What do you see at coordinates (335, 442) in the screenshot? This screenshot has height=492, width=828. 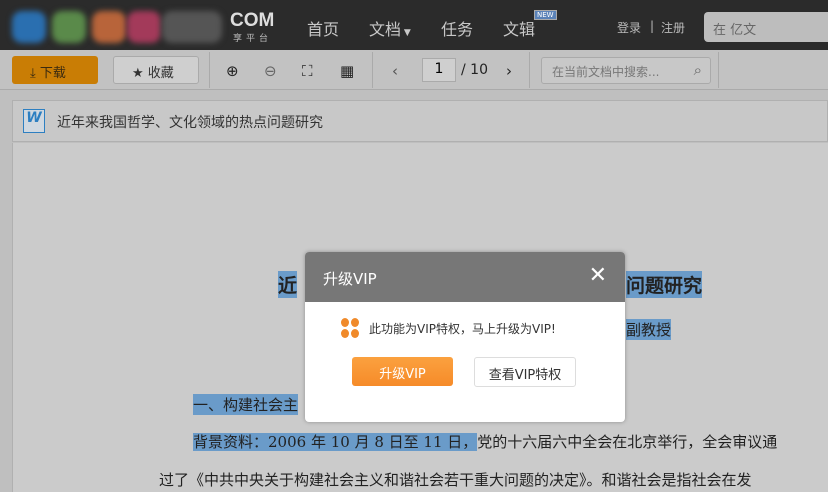 I see `highlighted-text: 背景资料：2006 年 10 月 8 日至 11 日，` at bounding box center [335, 442].